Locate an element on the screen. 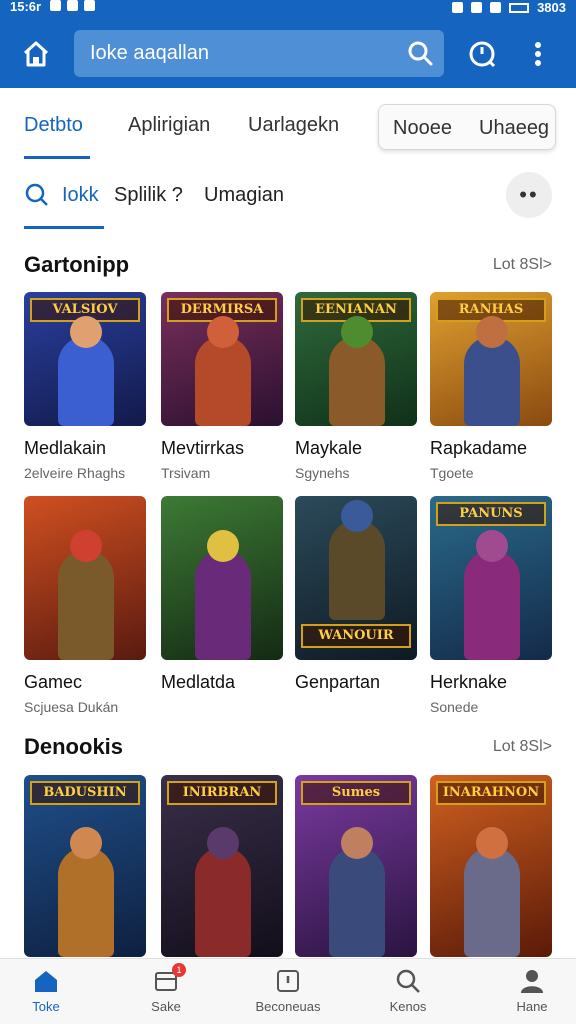 The image size is (576, 1024). game-card: INARAHNON is located at coordinates (491, 866).